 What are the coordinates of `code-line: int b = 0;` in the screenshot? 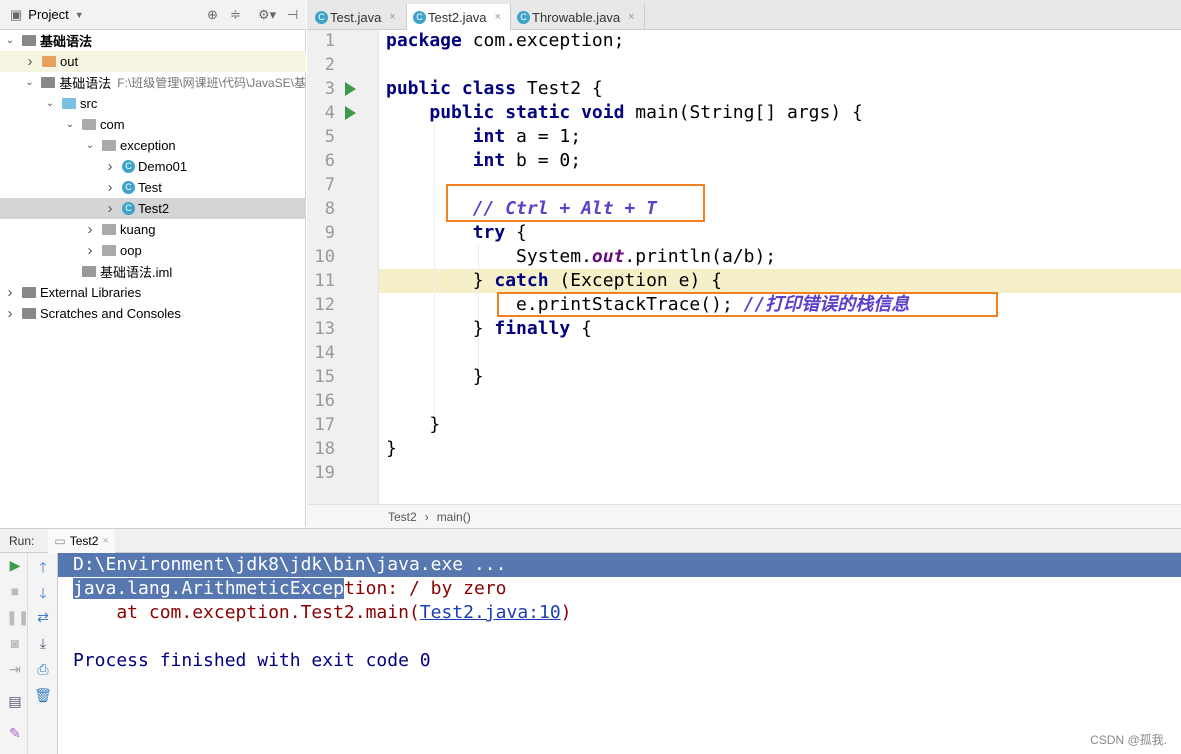 It's located at (483, 161).